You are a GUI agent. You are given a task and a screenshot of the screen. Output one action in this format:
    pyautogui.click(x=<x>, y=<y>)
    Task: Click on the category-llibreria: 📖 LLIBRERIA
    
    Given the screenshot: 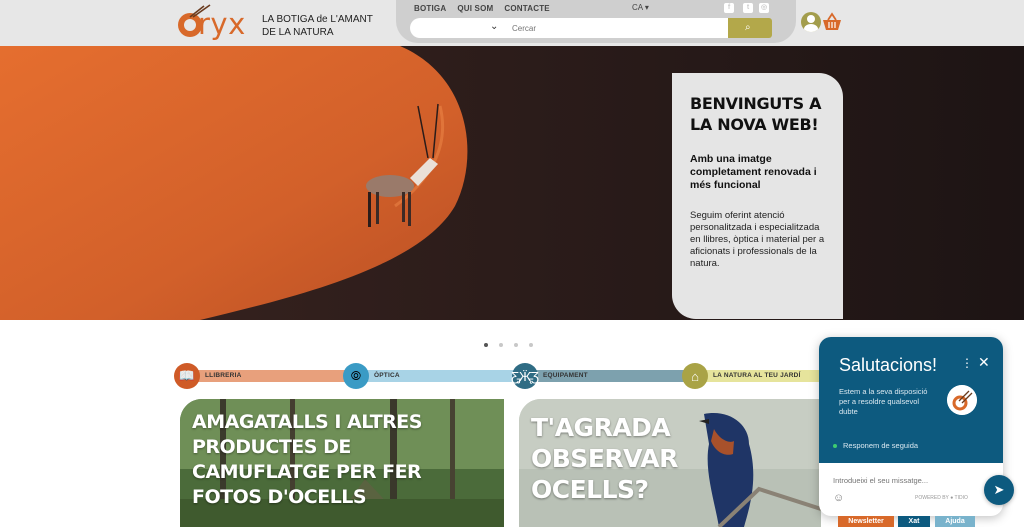 What is the action you would take?
    pyautogui.click(x=260, y=376)
    